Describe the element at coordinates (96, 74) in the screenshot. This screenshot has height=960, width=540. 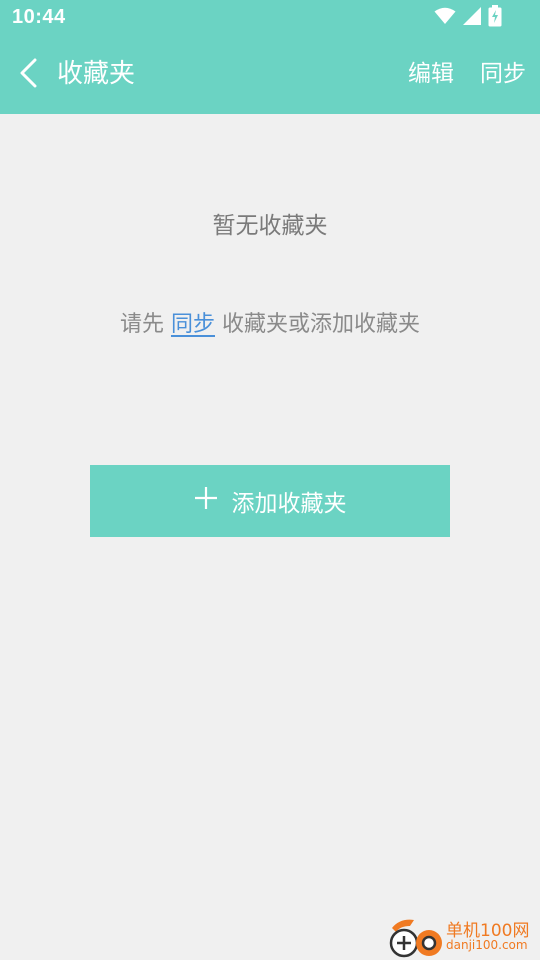
I see `page-title: 收藏夹` at that location.